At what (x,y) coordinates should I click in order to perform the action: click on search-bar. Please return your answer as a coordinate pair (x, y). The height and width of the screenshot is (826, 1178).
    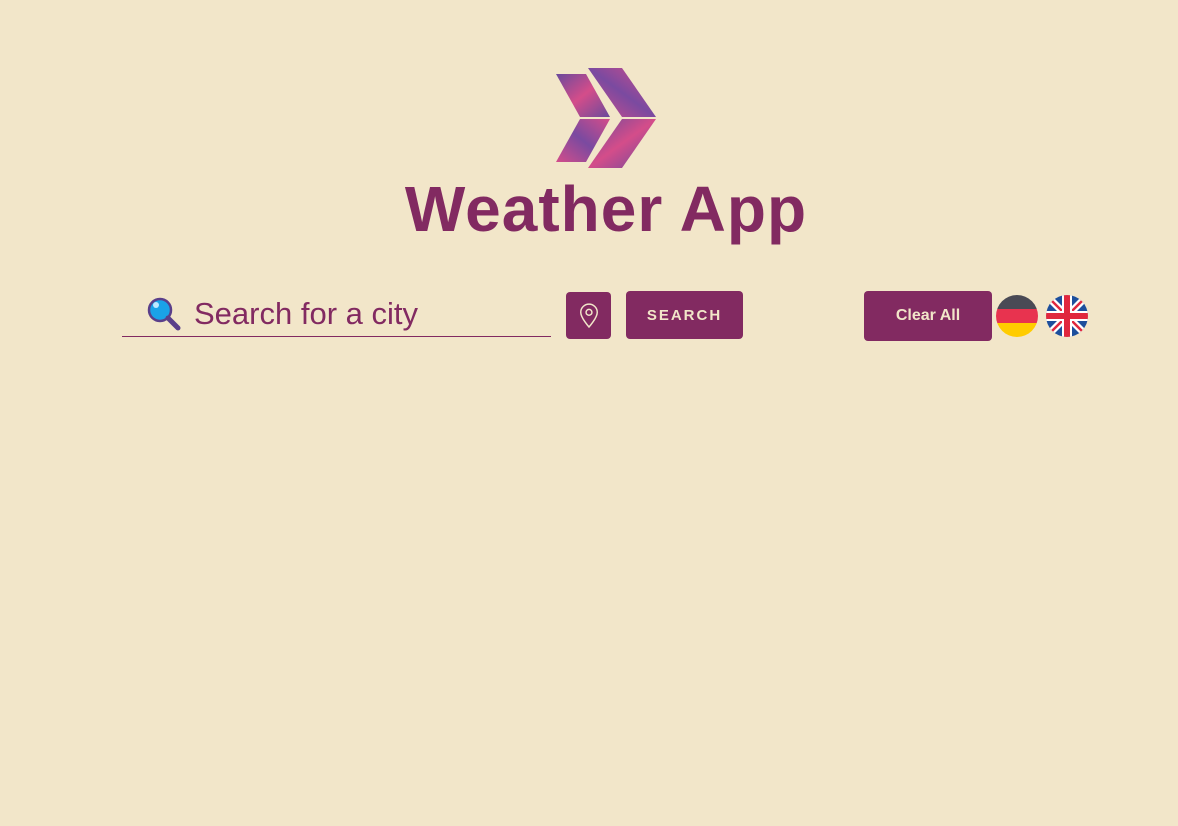
    Looking at the image, I should click on (336, 314).